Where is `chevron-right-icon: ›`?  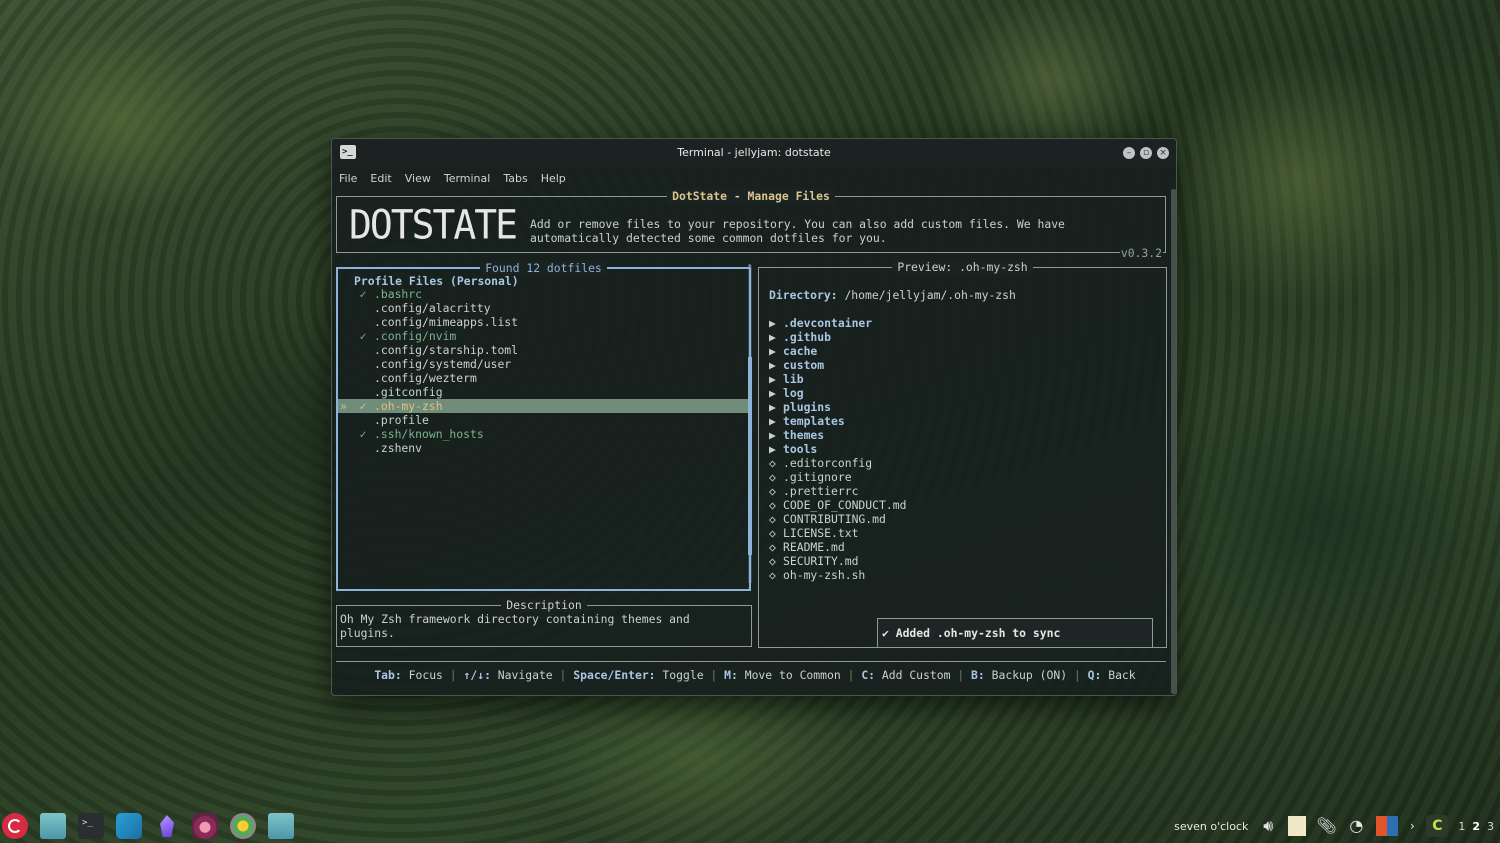
chevron-right-icon: › is located at coordinates (1412, 826).